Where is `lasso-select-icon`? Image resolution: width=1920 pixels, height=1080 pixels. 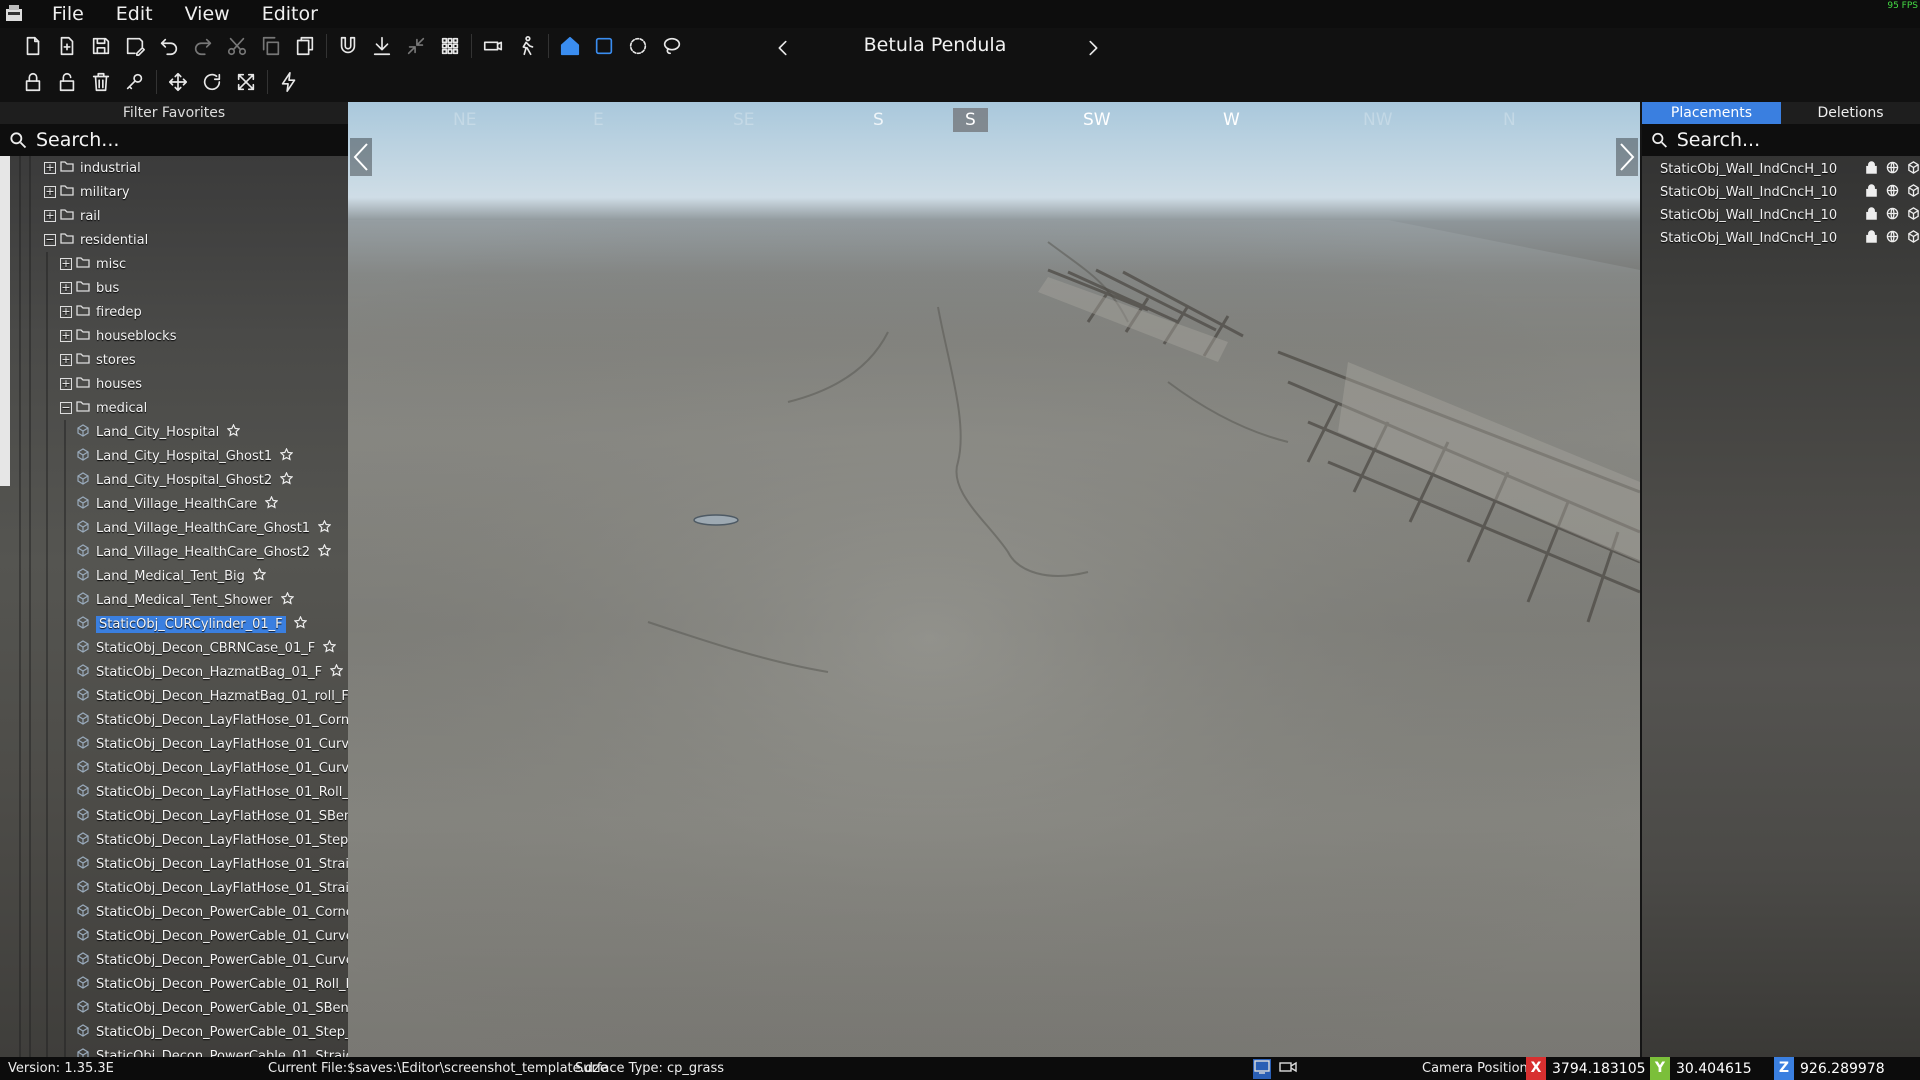
lasso-select-icon is located at coordinates (672, 46).